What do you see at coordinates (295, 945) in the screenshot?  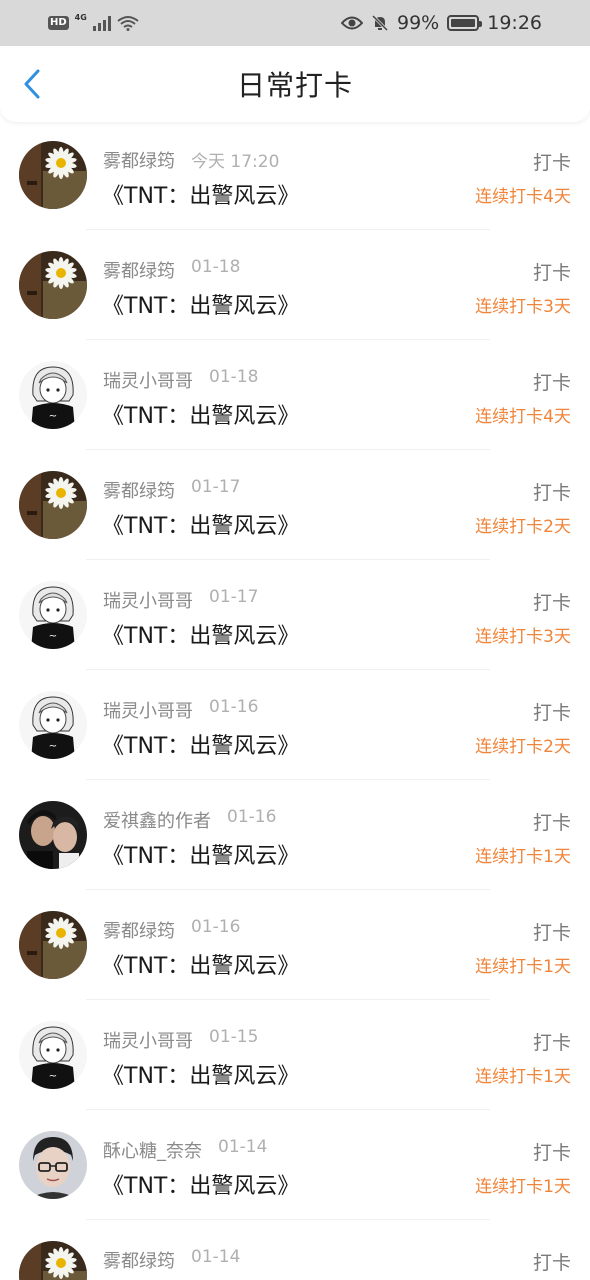 I see `list-item: 雾都绿筠 01-16 《TNT：出警风云》 打卡 连续打卡1天` at bounding box center [295, 945].